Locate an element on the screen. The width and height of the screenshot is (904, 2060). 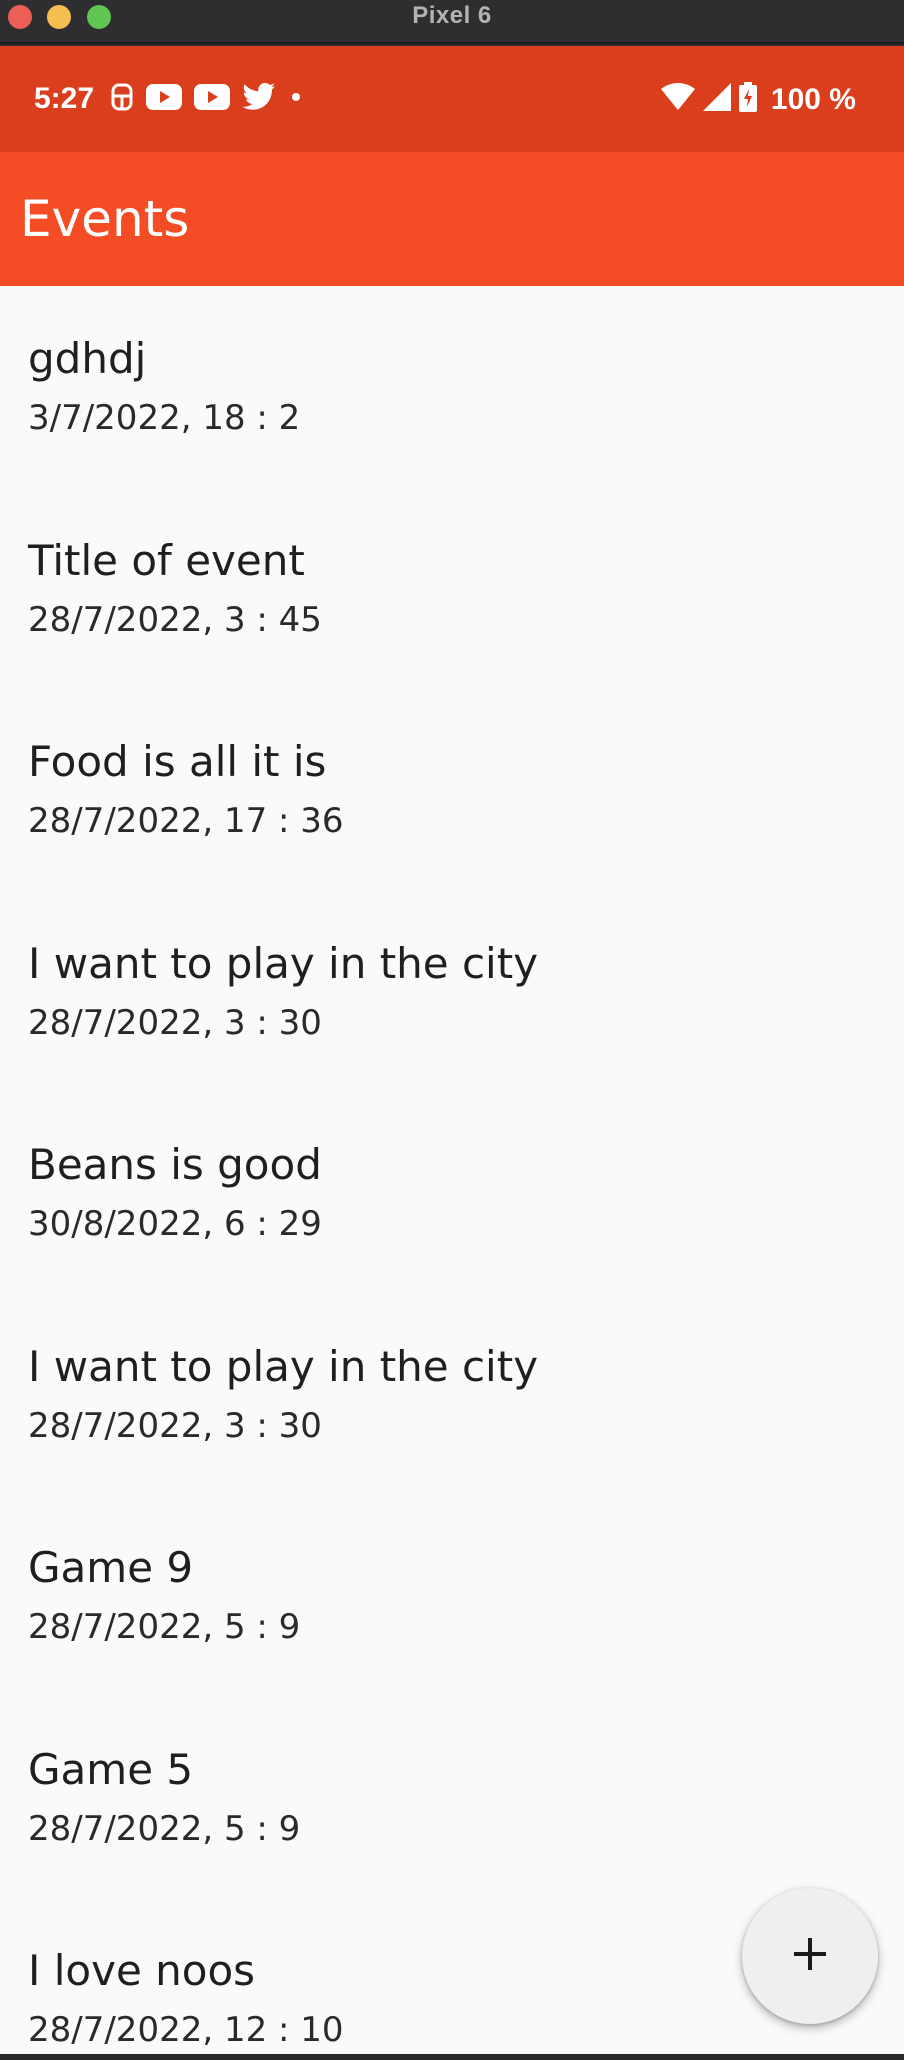
event-date: 28/7/2022, 3 : 45 is located at coordinates (175, 619).